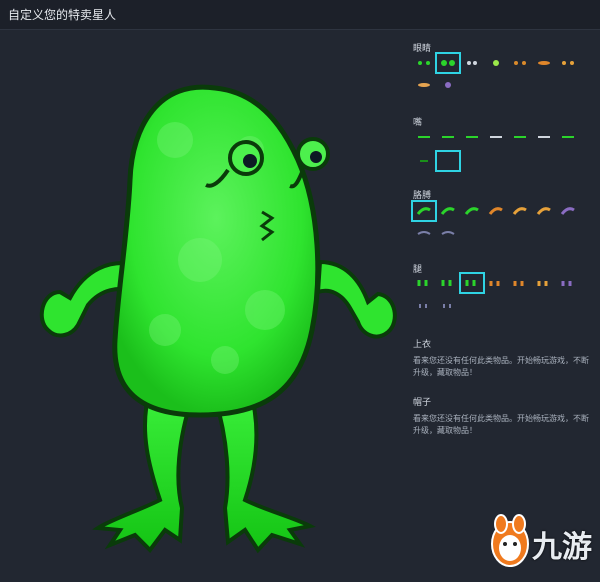  Describe the element at coordinates (501, 366) in the screenshot. I see `shirt-empty-message: 看来您还没有任何此类物品。开始畅玩游戏，不断升级，藏取物品！` at that location.